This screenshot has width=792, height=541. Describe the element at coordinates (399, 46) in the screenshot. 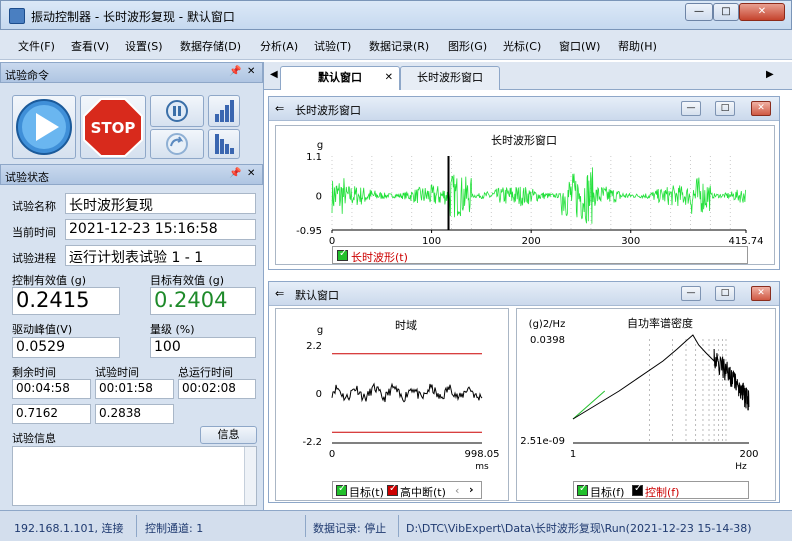

I see `menu-data-record: 数据记录(R)` at that location.